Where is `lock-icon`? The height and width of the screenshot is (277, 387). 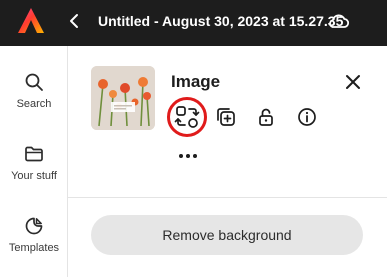
lock-icon is located at coordinates (266, 117).